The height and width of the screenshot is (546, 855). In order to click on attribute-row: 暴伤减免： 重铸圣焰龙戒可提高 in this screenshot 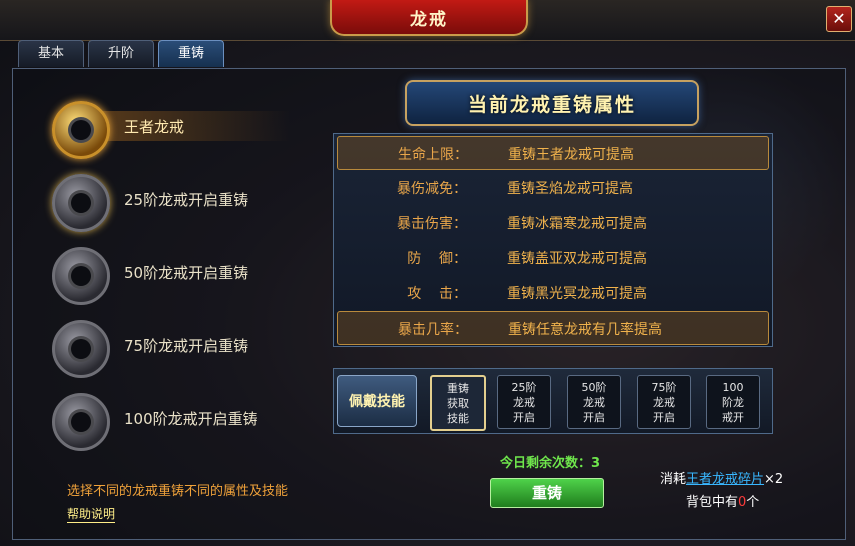, I will do `click(552, 187)`.